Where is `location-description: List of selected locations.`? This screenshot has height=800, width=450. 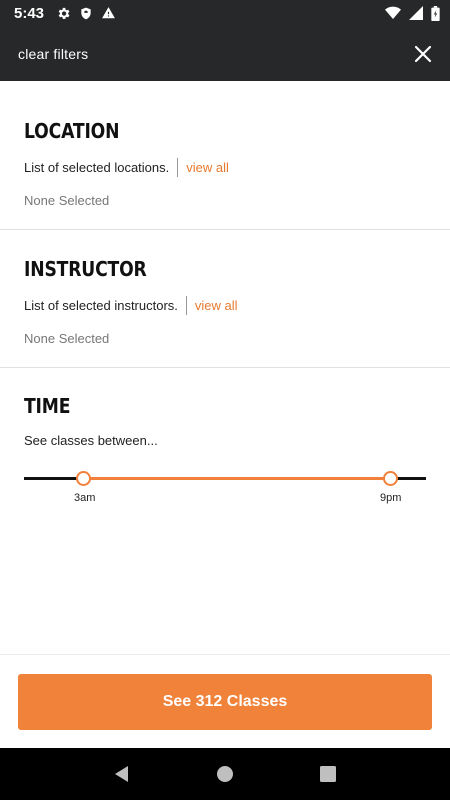 location-description: List of selected locations. is located at coordinates (97, 167).